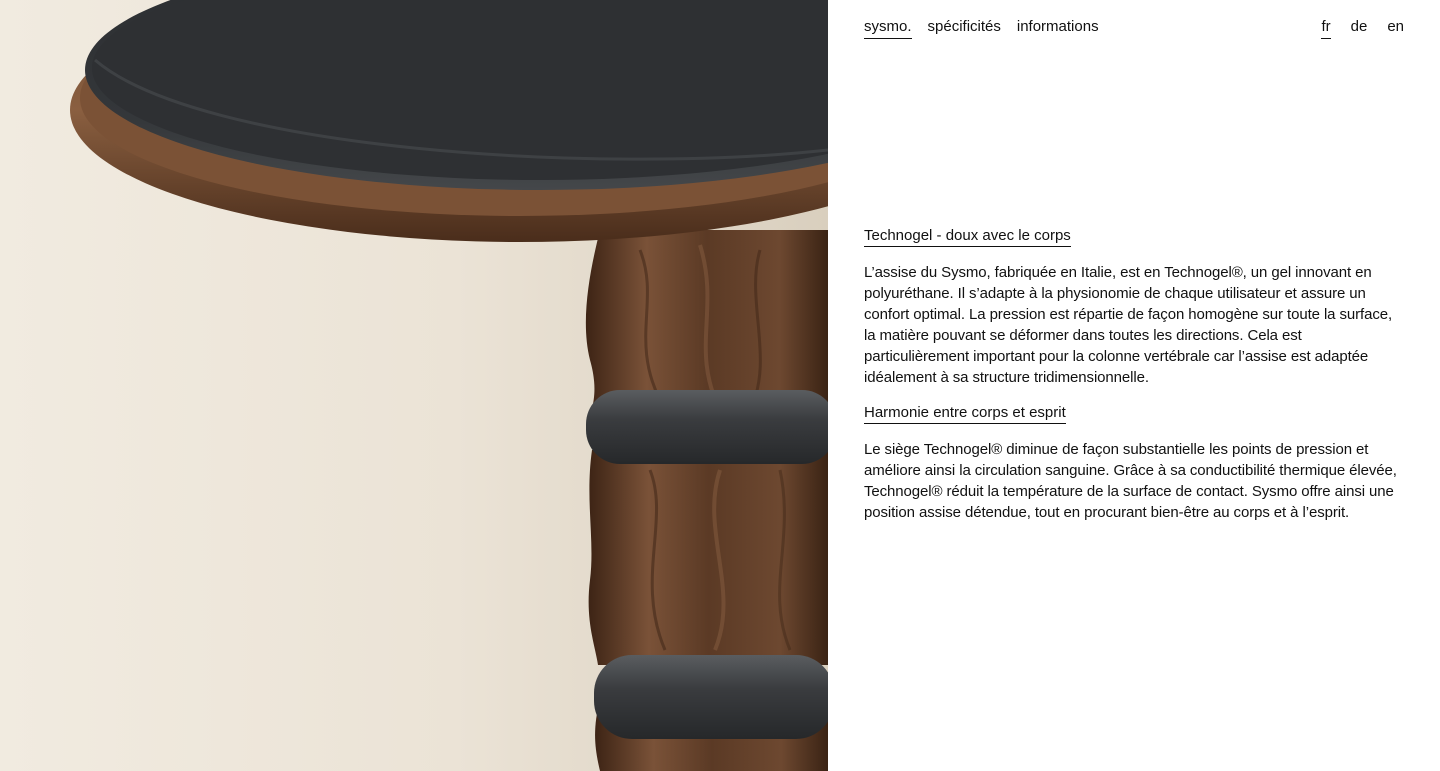 This screenshot has width=1440, height=771. What do you see at coordinates (1395, 28) in the screenshot?
I see `lang-en-link: en` at bounding box center [1395, 28].